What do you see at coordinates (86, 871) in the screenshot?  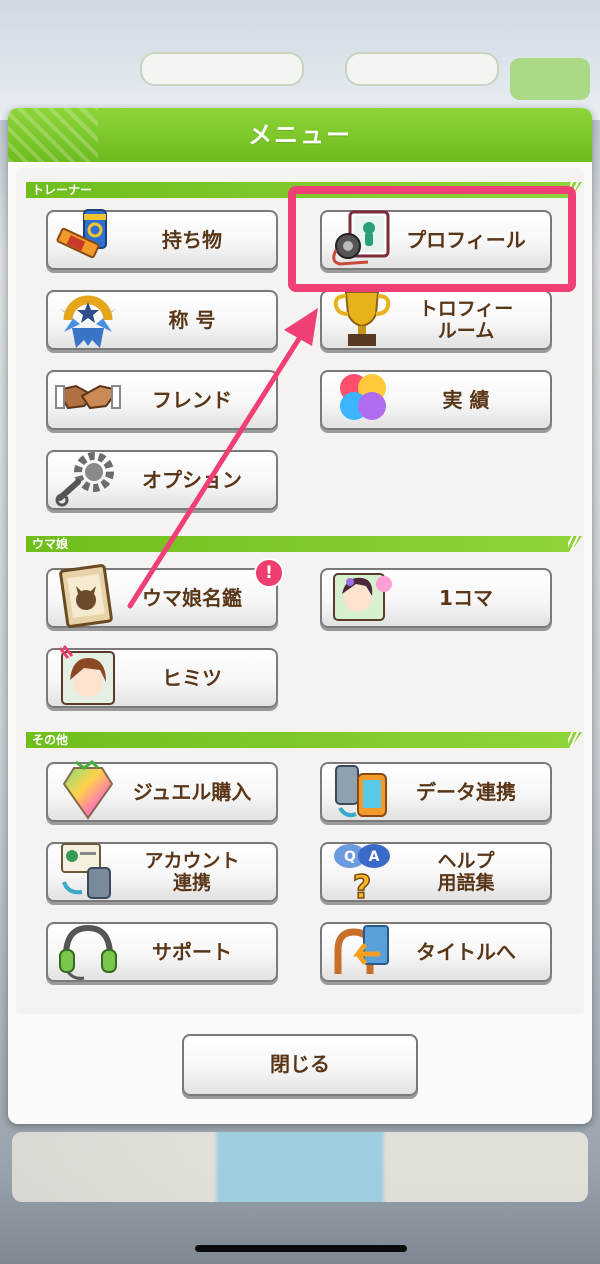 I see `account-link-icon` at bounding box center [86, 871].